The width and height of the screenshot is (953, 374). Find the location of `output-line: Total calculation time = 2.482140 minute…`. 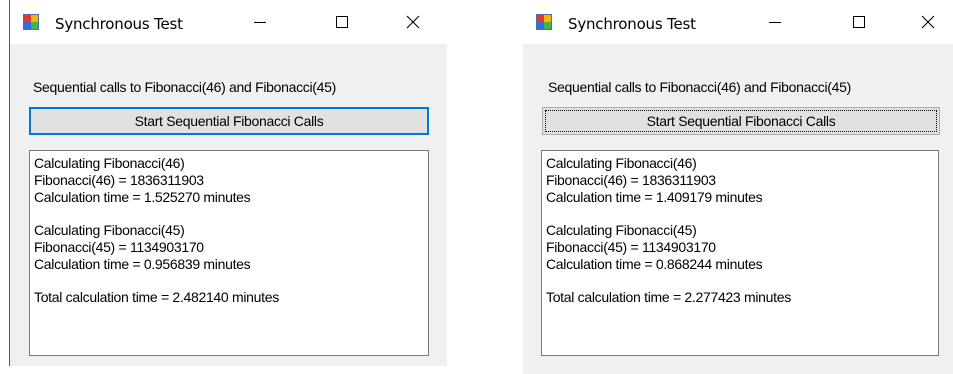

output-line: Total calculation time = 2.482140 minute… is located at coordinates (156, 297).